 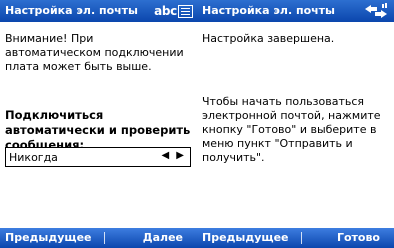 I want to click on input-mode-indicator: abc, so click(x=165, y=11).